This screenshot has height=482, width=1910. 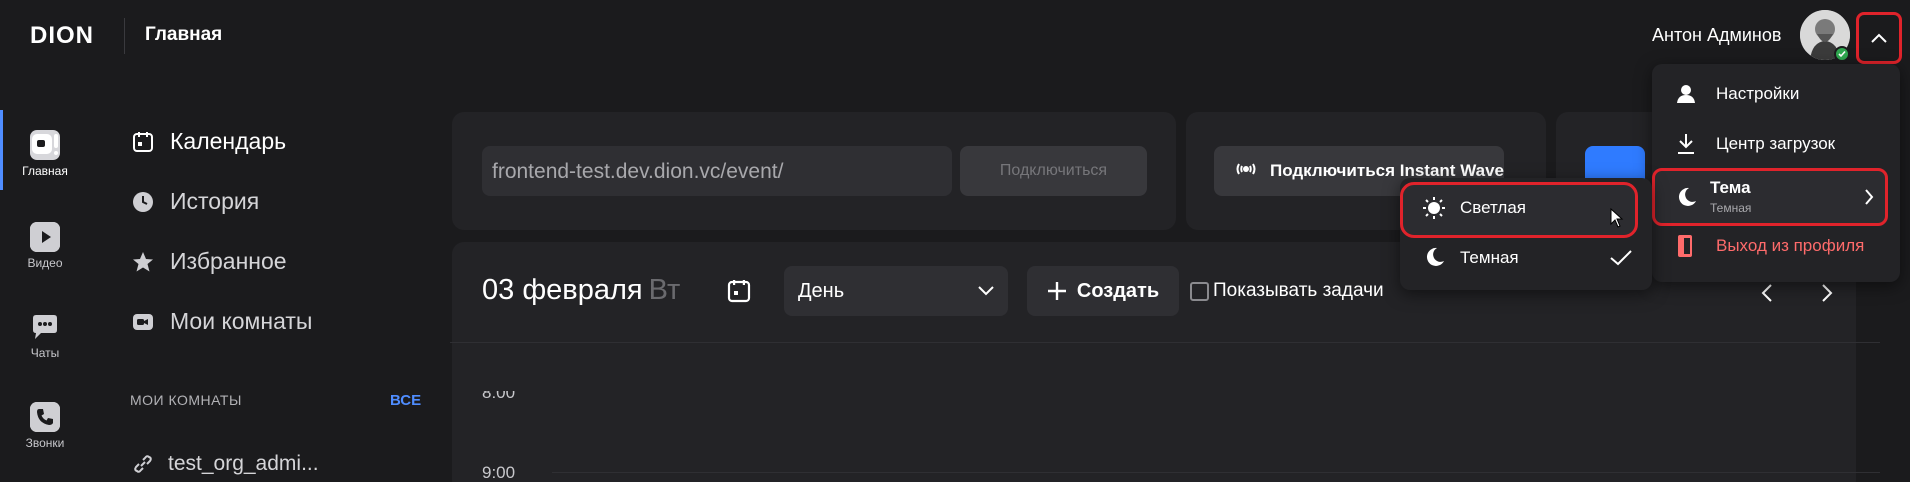 What do you see at coordinates (717, 171) in the screenshot?
I see `event-link-input: frontend-test.dev.dion.vc/event/` at bounding box center [717, 171].